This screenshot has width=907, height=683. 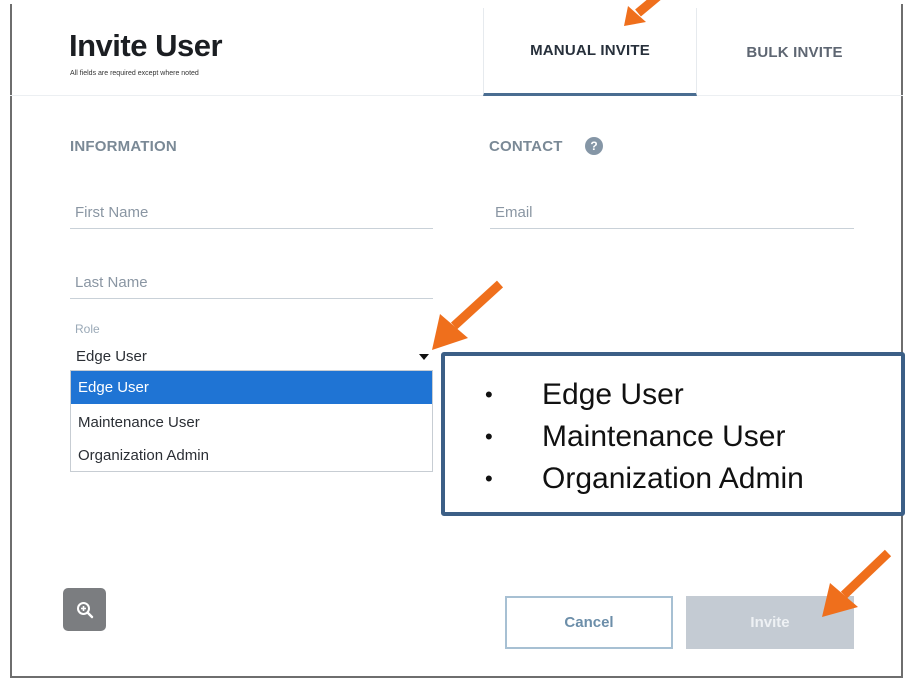 I want to click on first-name-field, so click(x=251, y=215).